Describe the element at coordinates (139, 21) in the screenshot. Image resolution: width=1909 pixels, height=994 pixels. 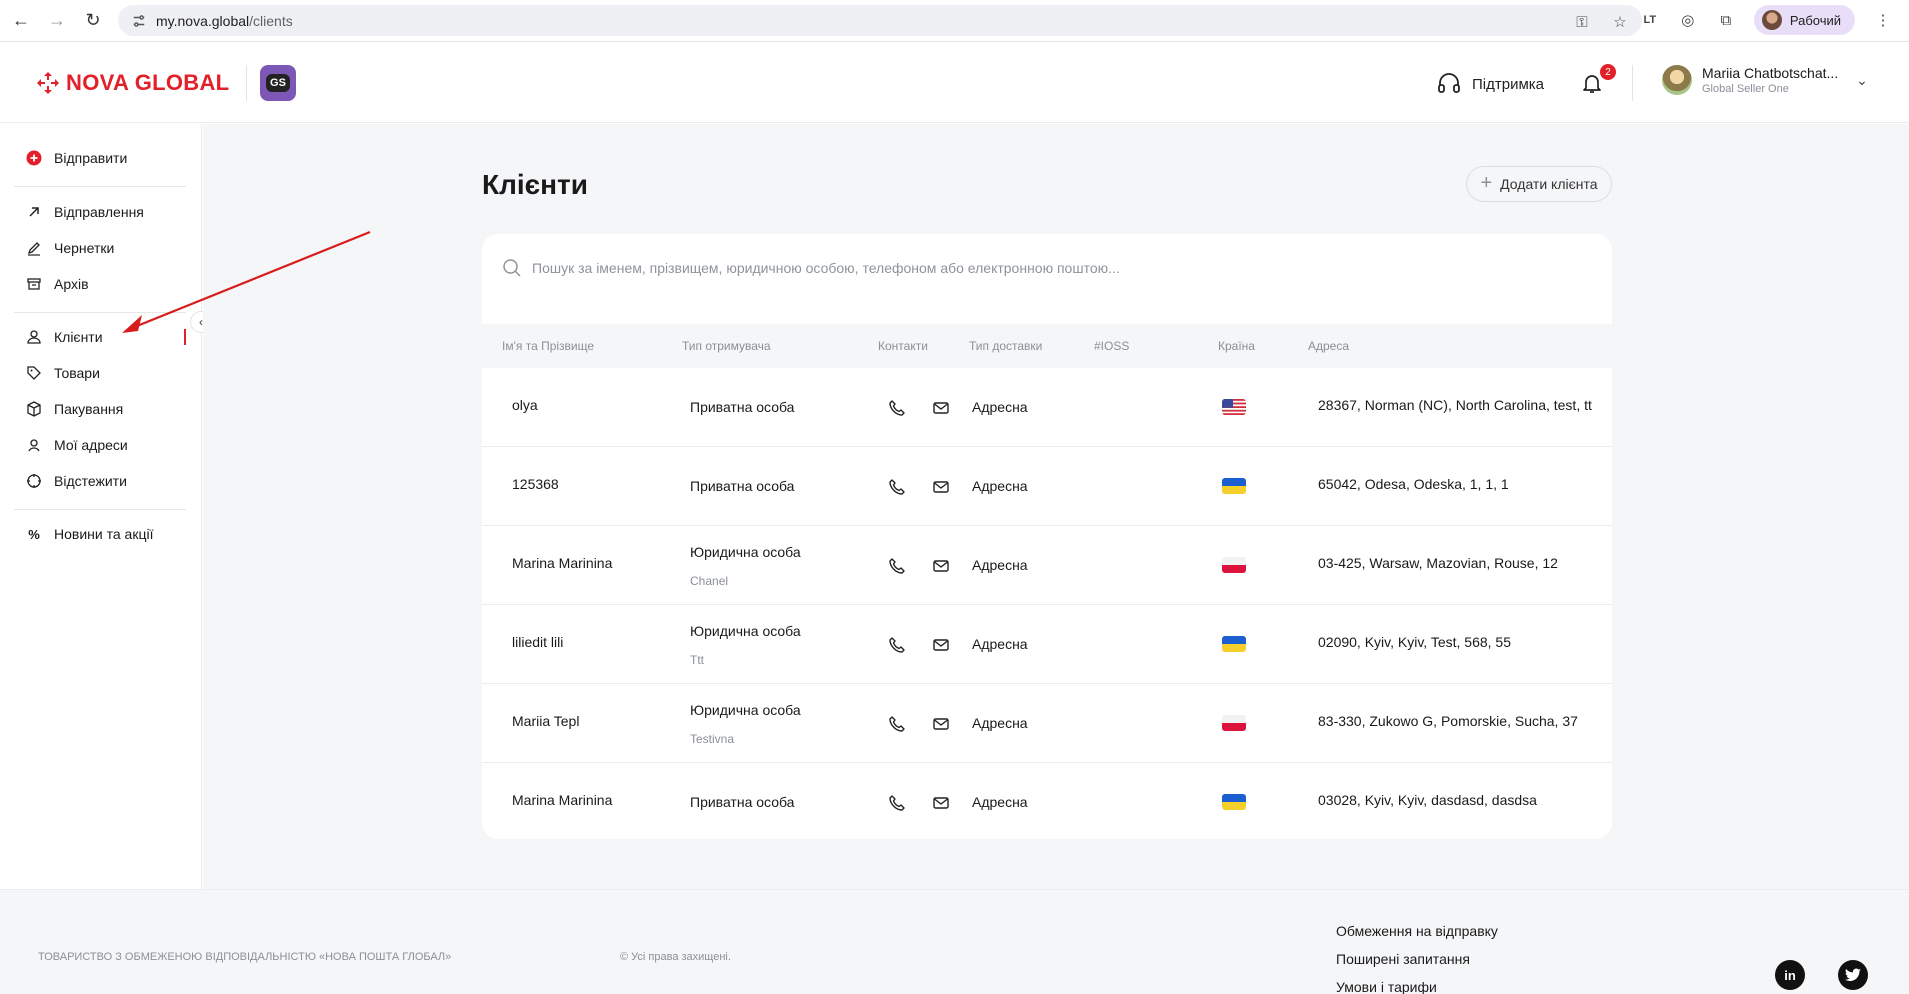
I see `site-settings-icon` at that location.